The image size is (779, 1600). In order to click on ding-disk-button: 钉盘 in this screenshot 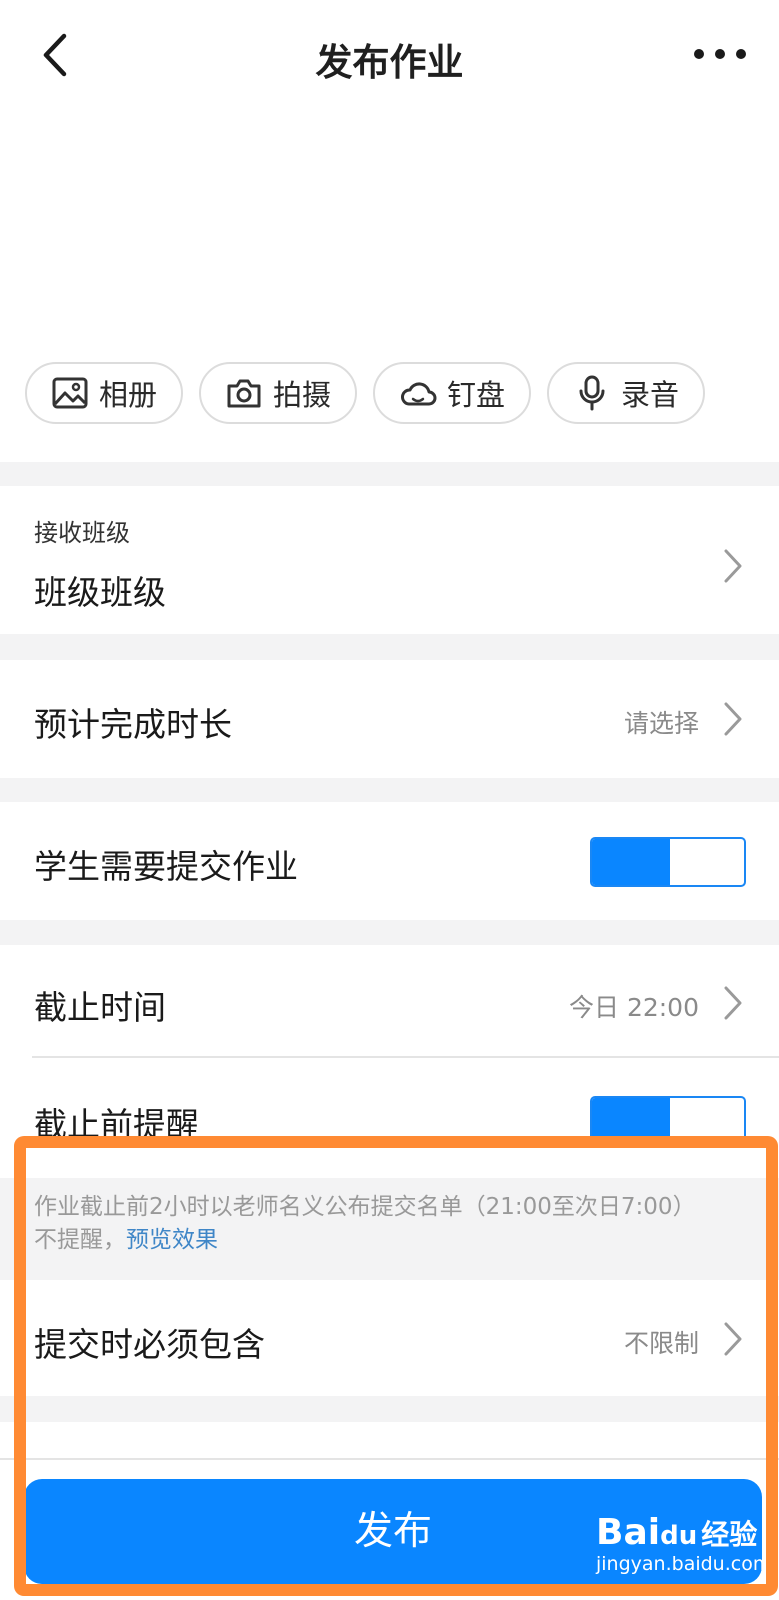, I will do `click(452, 393)`.